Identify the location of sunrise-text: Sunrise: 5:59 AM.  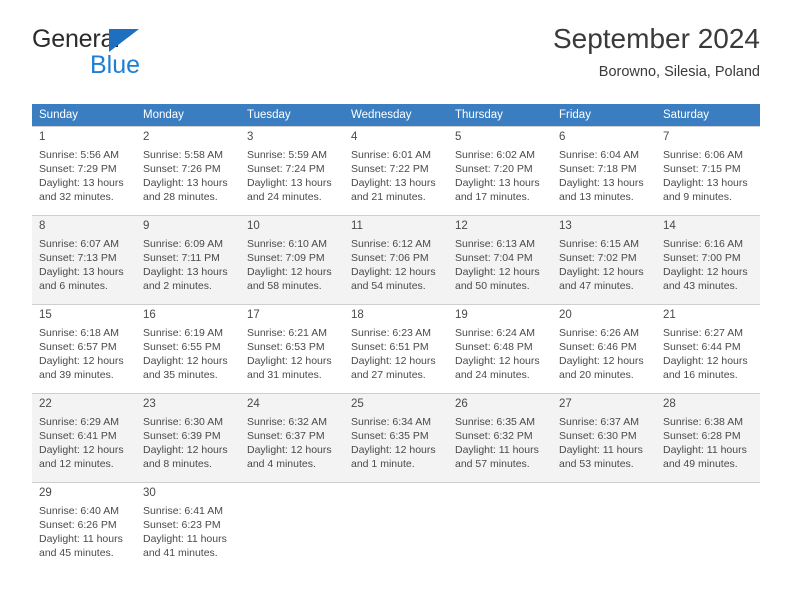
(287, 155).